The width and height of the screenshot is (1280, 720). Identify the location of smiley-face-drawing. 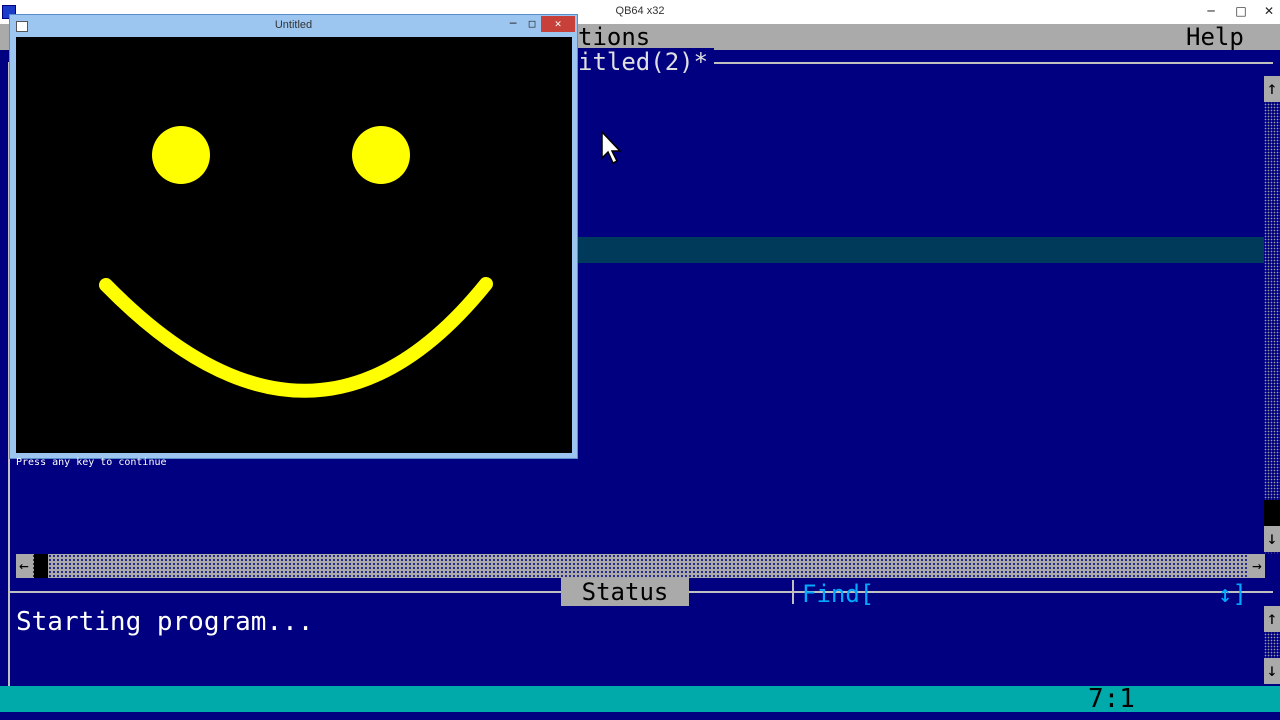
(296, 262).